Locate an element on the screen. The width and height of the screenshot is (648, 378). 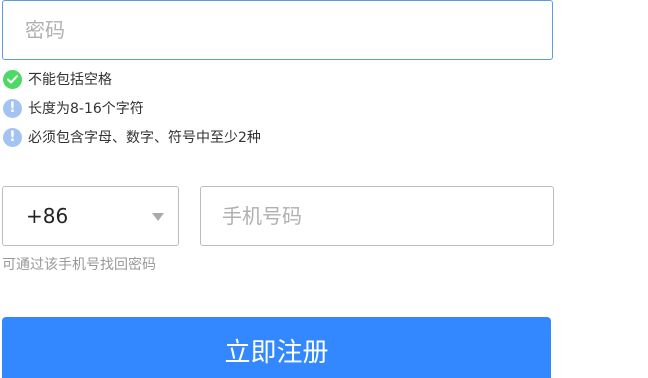
rule-text: 必须包含字母、数字、符号中至少2种 is located at coordinates (144, 138).